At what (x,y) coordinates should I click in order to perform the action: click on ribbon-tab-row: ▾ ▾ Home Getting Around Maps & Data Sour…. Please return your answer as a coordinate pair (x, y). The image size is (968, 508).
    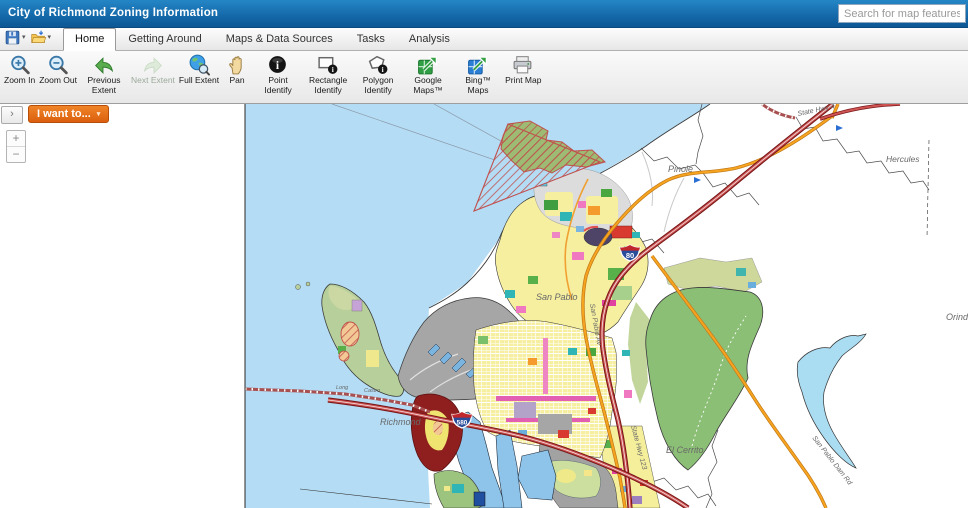
    Looking at the image, I should click on (484, 39).